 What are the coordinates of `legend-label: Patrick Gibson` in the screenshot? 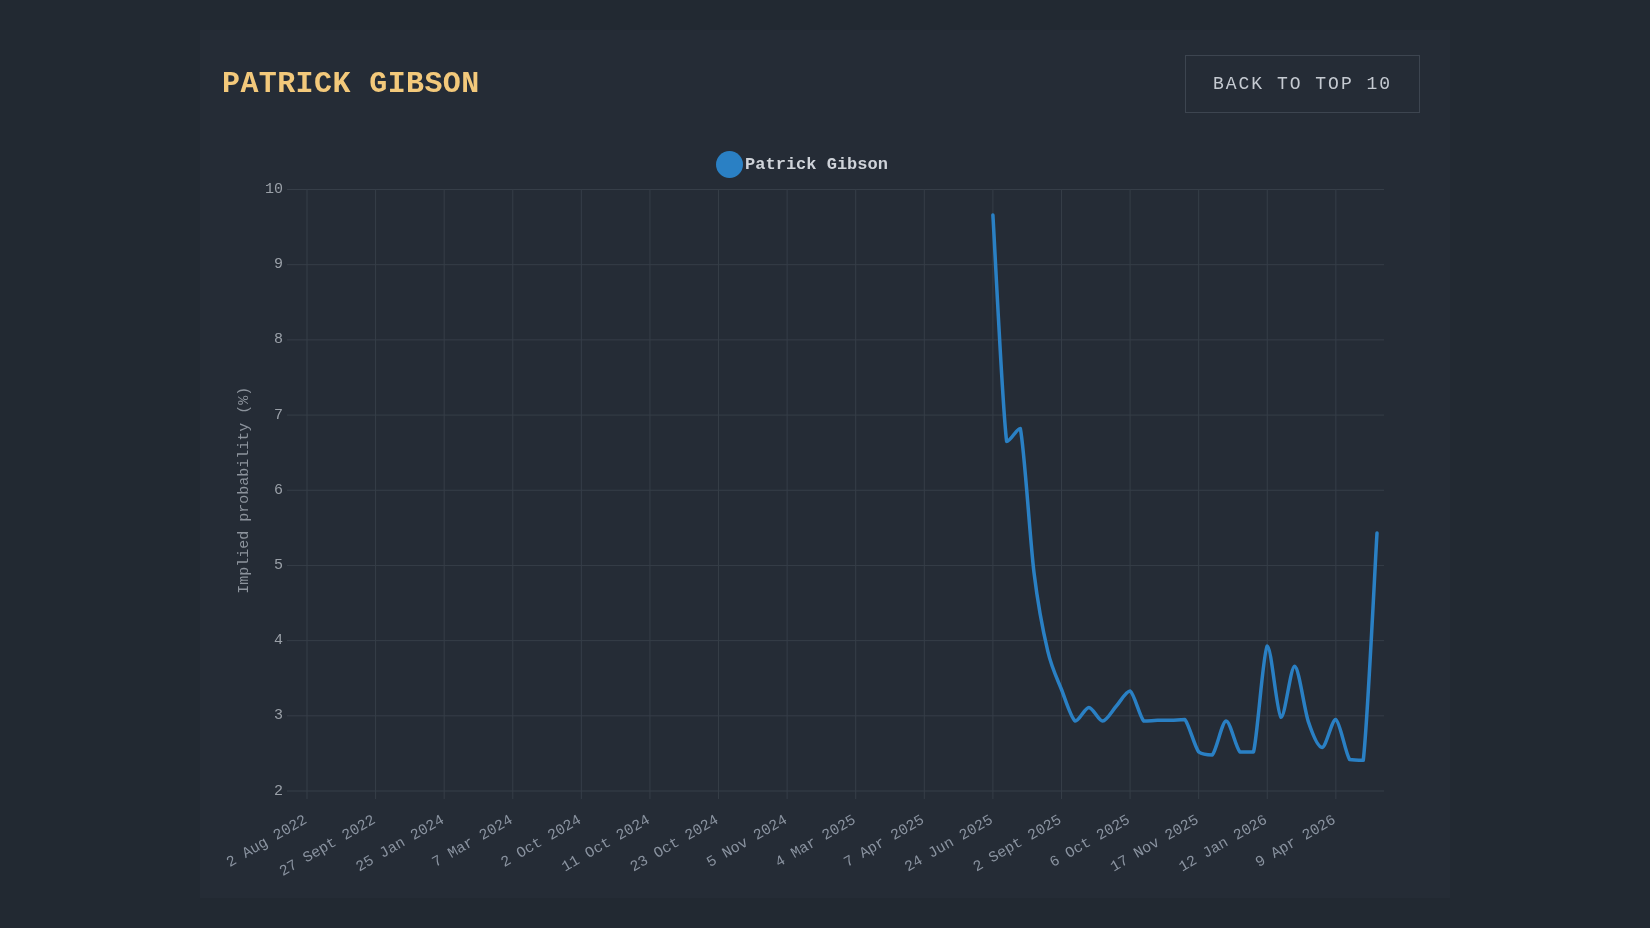 It's located at (816, 164).